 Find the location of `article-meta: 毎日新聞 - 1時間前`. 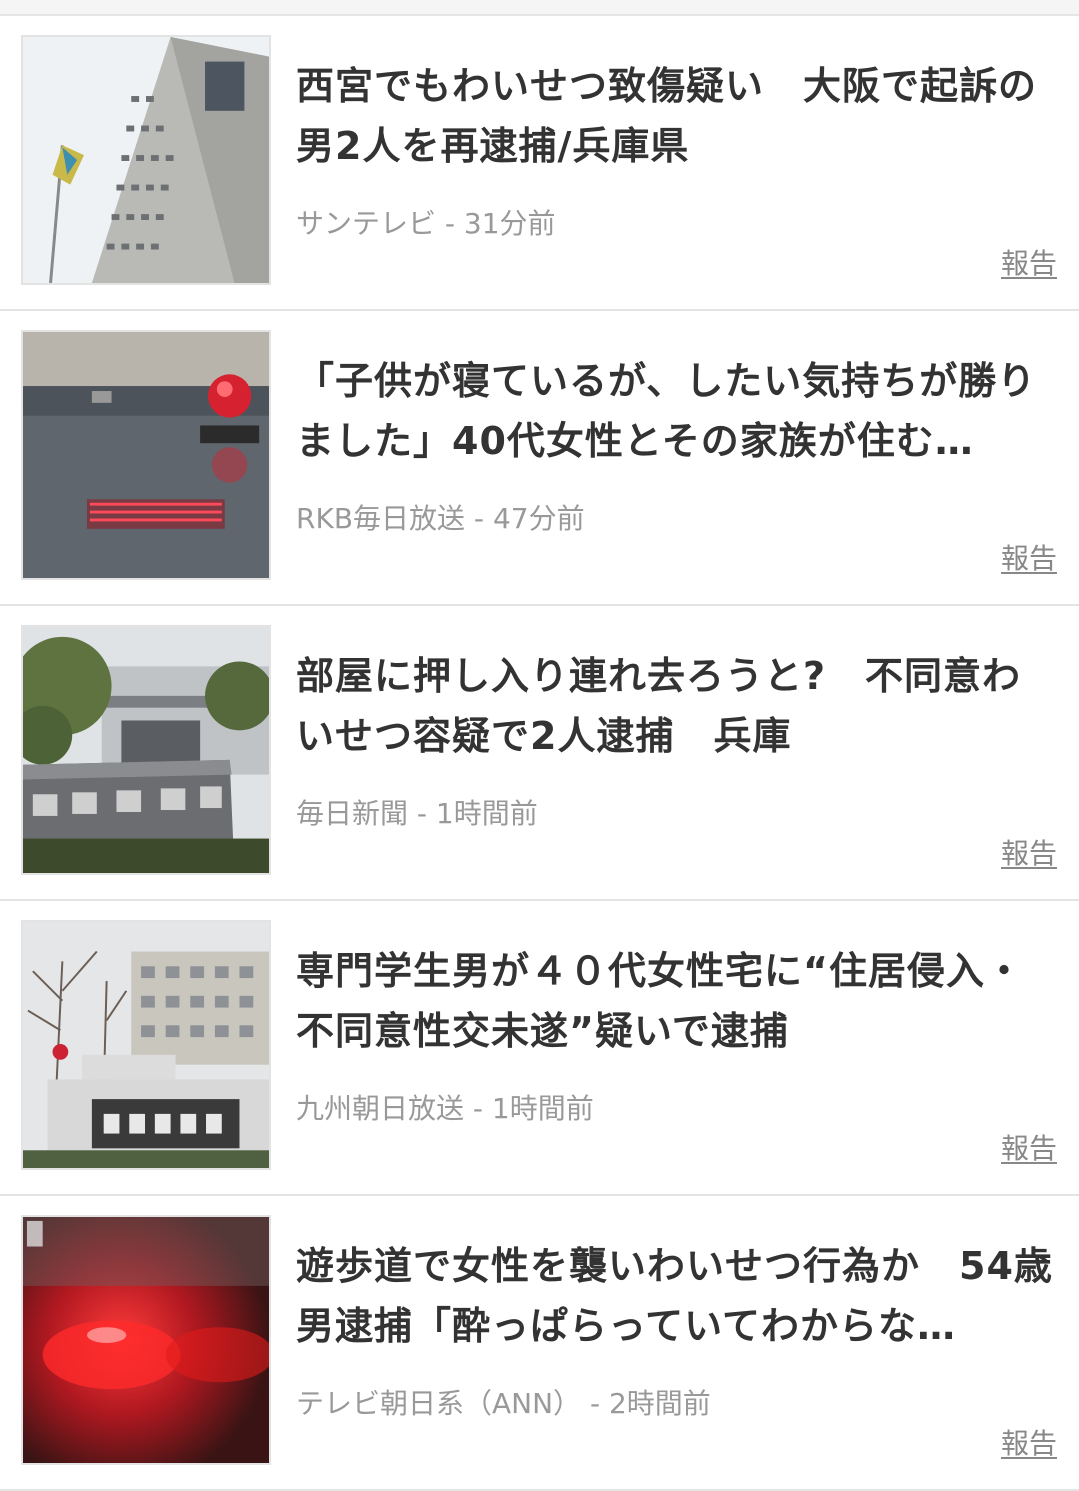

article-meta: 毎日新聞 - 1時間前 is located at coordinates (417, 814).